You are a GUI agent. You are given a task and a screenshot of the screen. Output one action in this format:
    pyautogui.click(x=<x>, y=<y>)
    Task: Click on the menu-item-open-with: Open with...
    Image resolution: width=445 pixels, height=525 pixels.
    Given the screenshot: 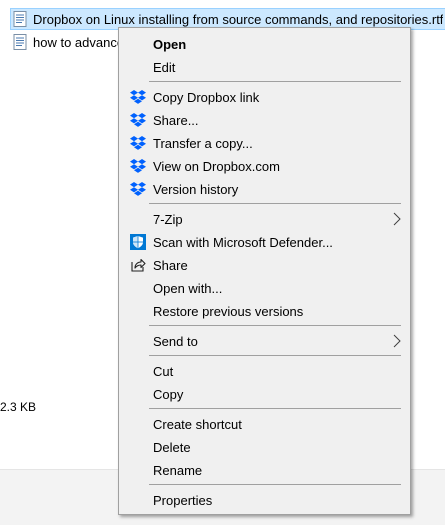 What is the action you would take?
    pyautogui.click(x=264, y=288)
    